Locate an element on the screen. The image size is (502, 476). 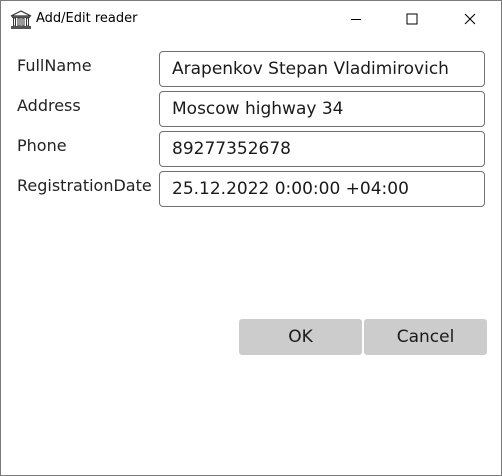
close-icon is located at coordinates (470, 19).